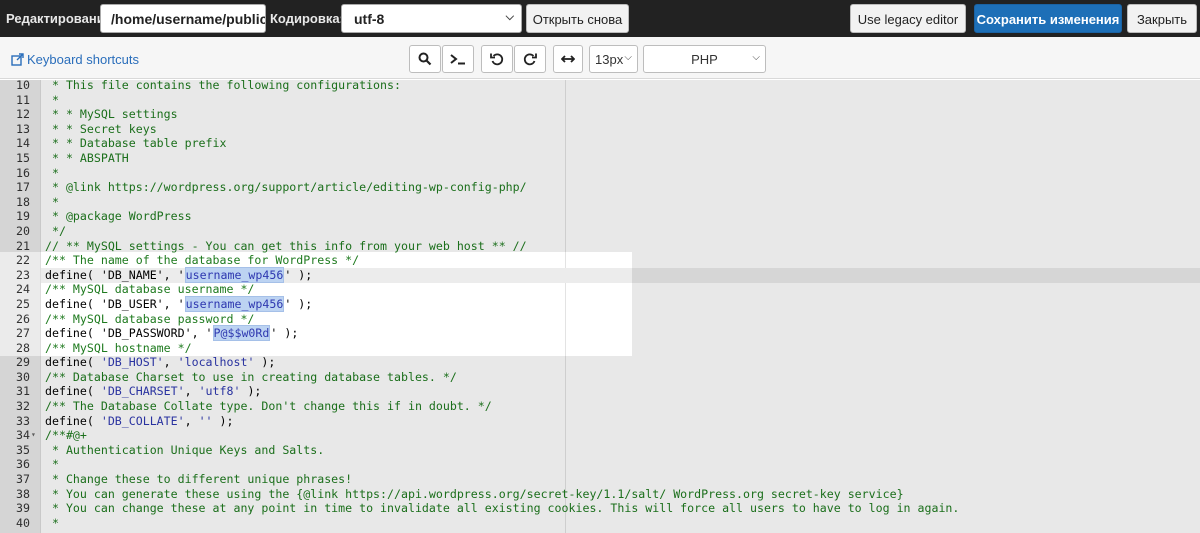 This screenshot has height=533, width=1200. Describe the element at coordinates (431, 18) in the screenshot. I see `encoding-select: utf-8 ⌵` at that location.